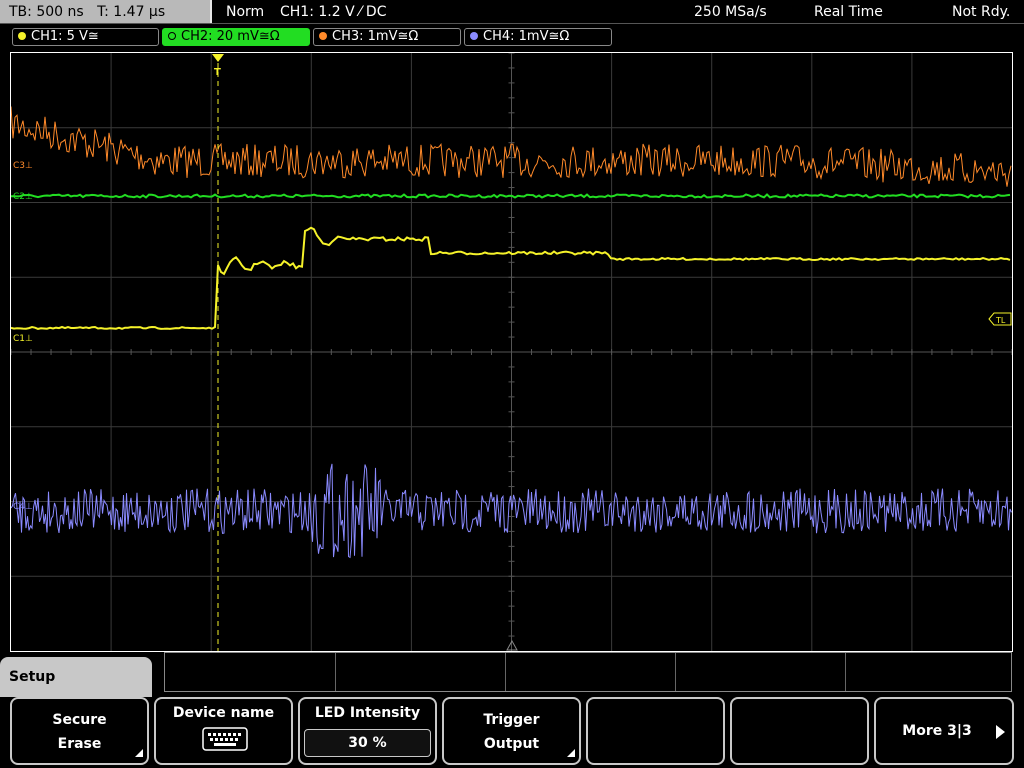 The width and height of the screenshot is (1024, 768). I want to click on ch3-color-dot, so click(323, 36).